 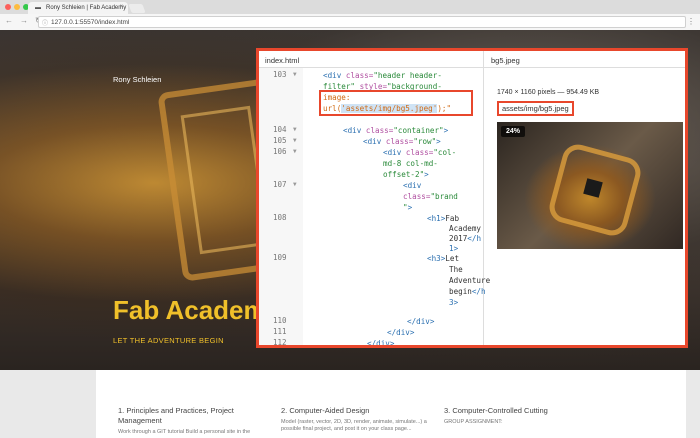 I want to click on code-line: <div class="col-, so click(x=419, y=152).